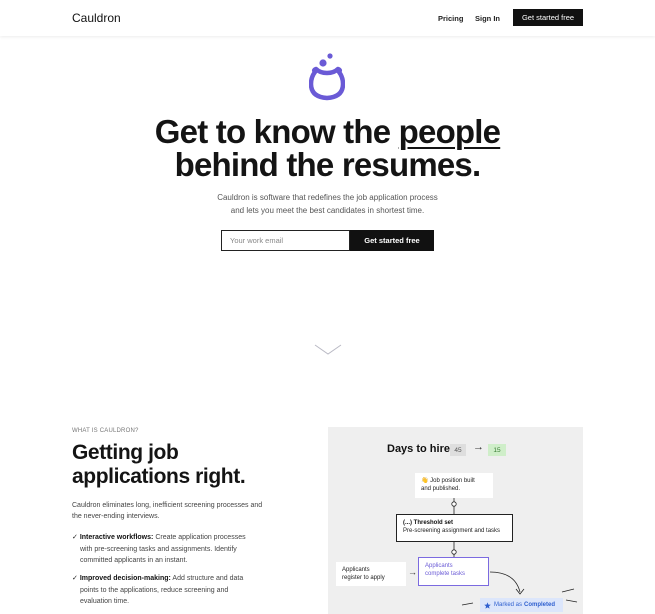 The width and height of the screenshot is (655, 614). I want to click on job-published-node: 👋 Job position built and published., so click(454, 485).